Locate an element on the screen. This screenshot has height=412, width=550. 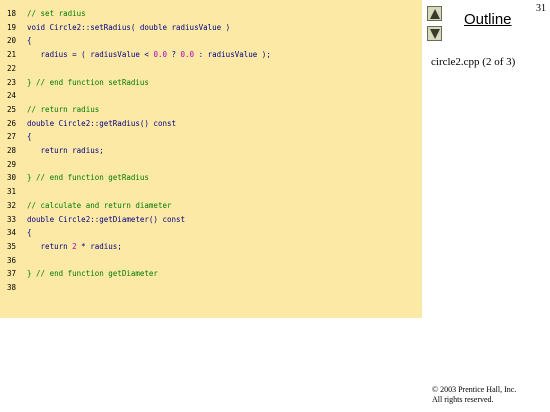
triangle-up-icon is located at coordinates (435, 14).